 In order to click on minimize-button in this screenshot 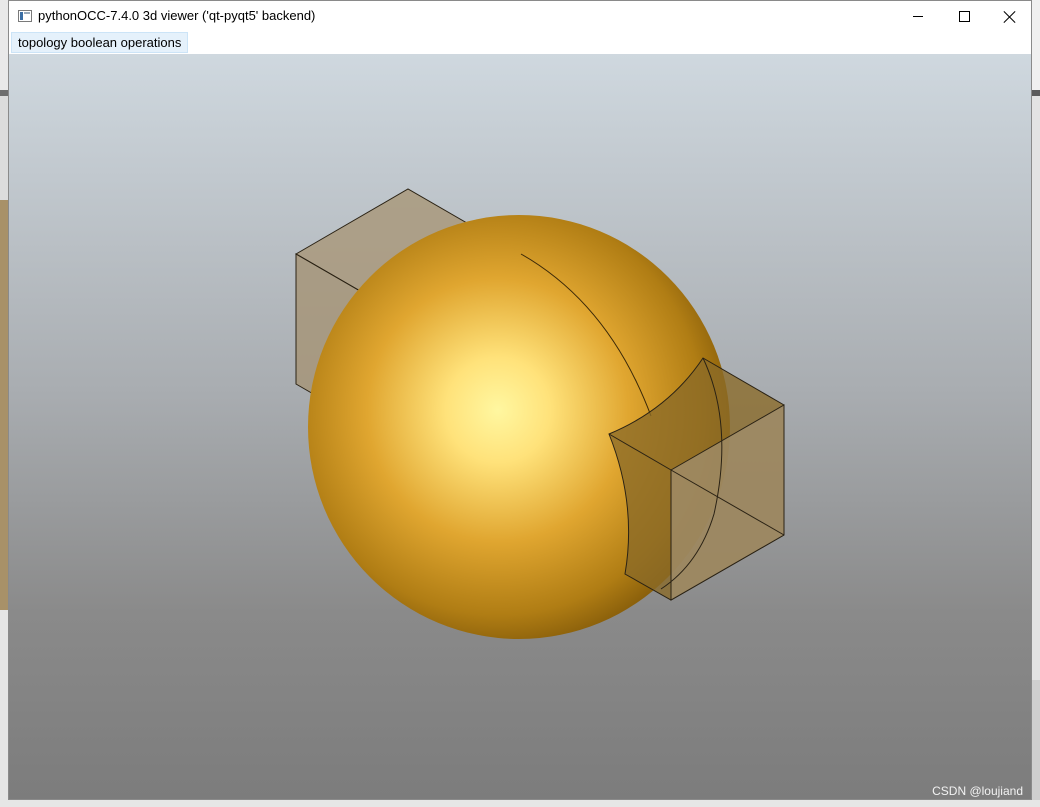, I will do `click(918, 16)`.